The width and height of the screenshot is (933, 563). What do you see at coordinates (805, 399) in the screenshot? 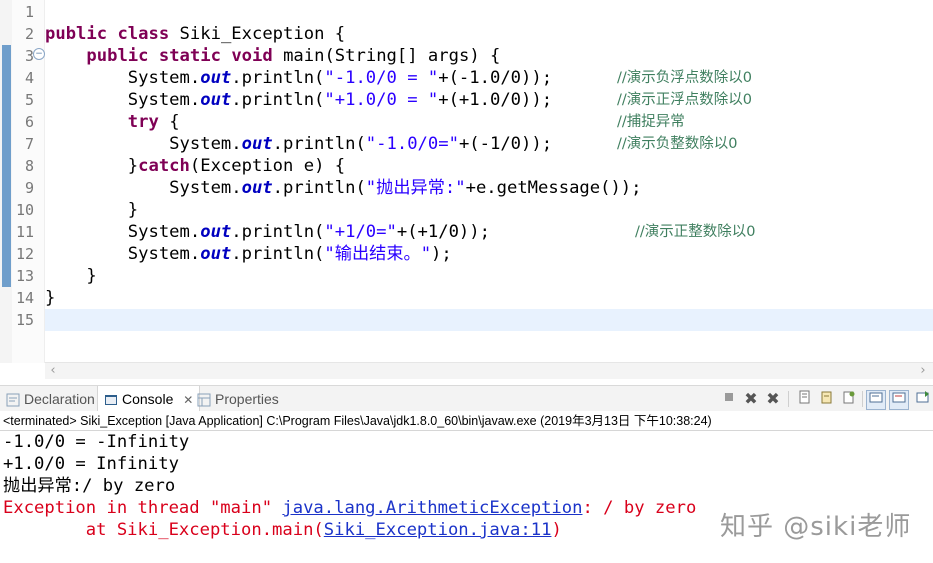
I see `scroll-lock-icon` at bounding box center [805, 399].